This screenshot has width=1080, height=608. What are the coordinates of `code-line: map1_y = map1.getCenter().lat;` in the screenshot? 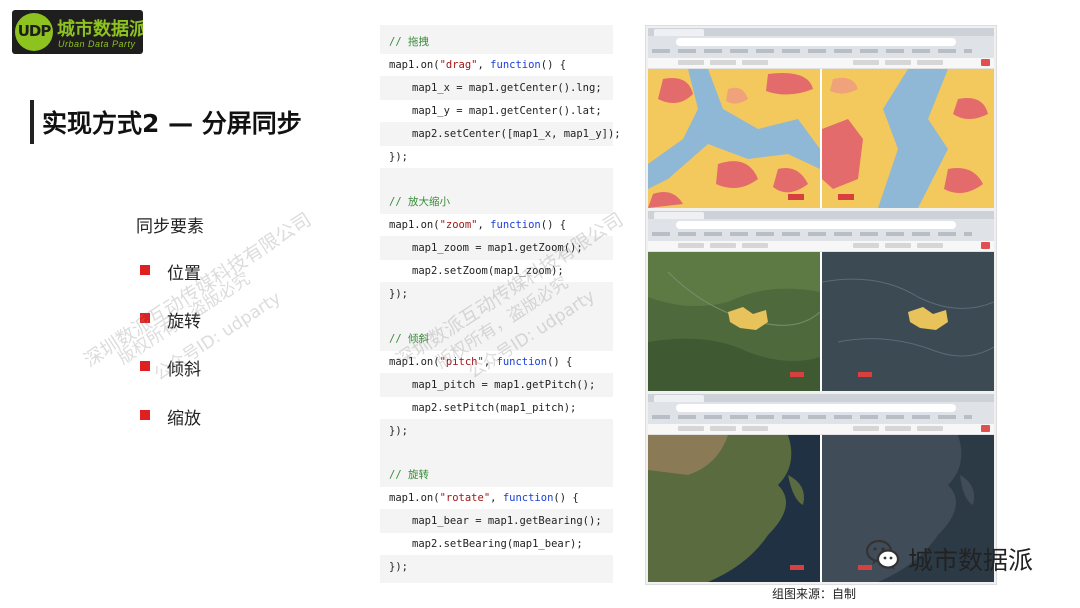 It's located at (512, 111).